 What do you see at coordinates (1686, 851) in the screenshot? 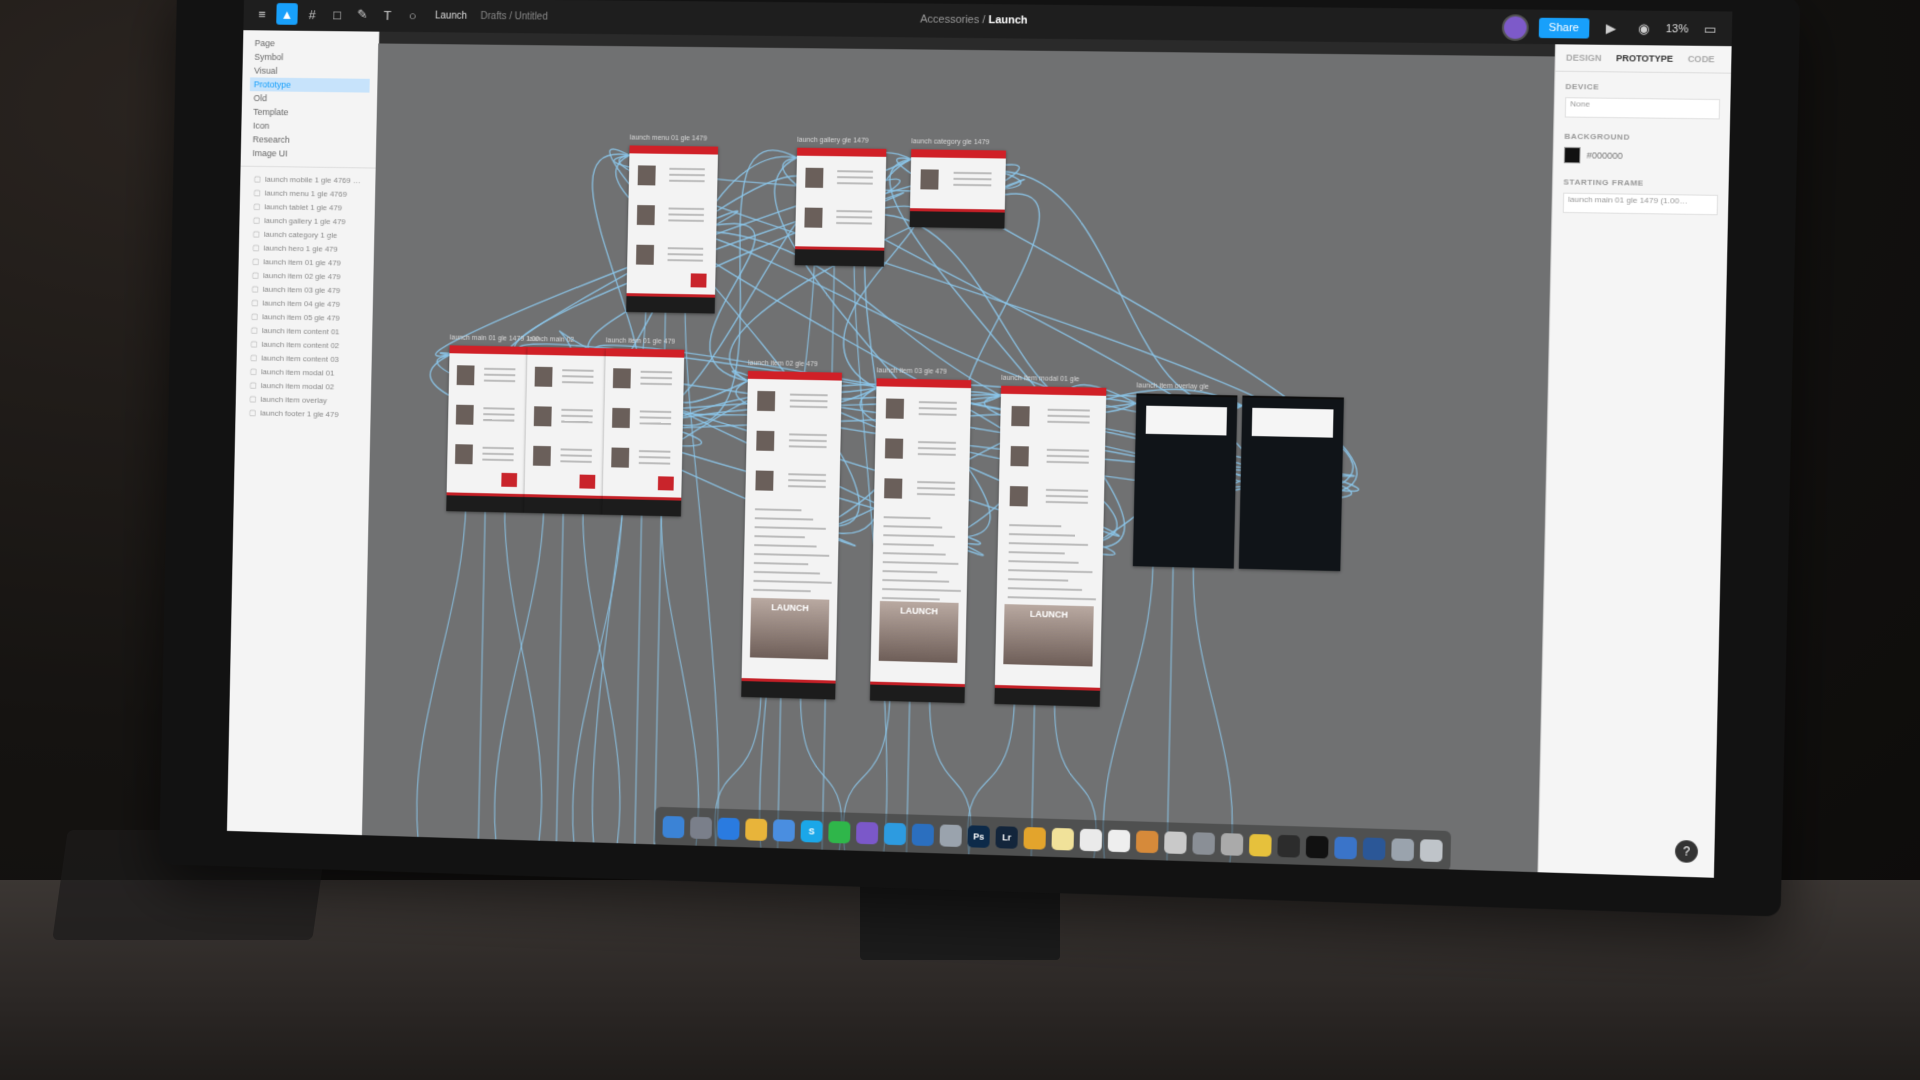
I see `help-icon: ?` at bounding box center [1686, 851].